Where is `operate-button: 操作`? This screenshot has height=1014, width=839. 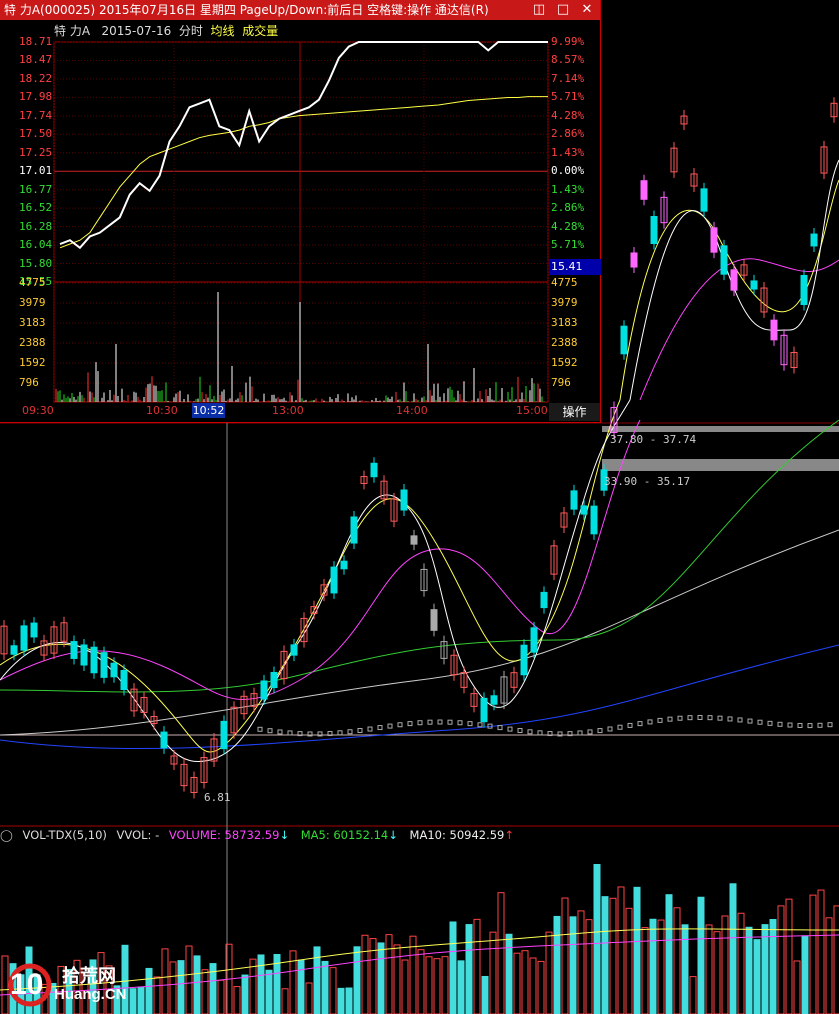
operate-button: 操作 is located at coordinates (574, 412).